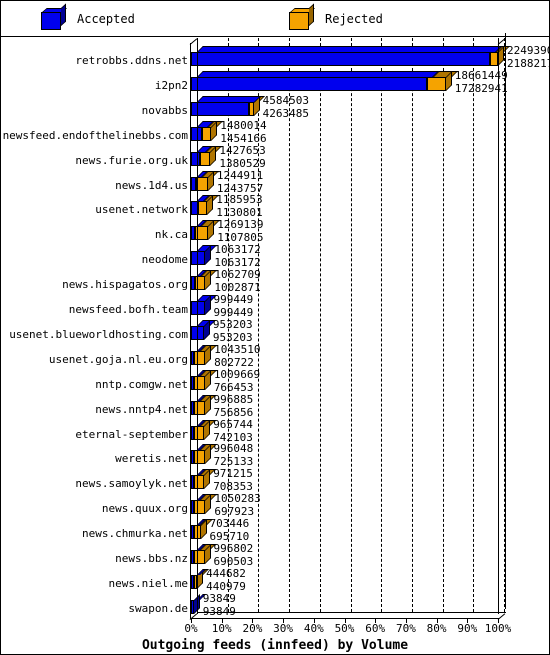 This screenshot has width=550, height=655. I want to click on value-label-accepted: 22493906, so click(528, 50).